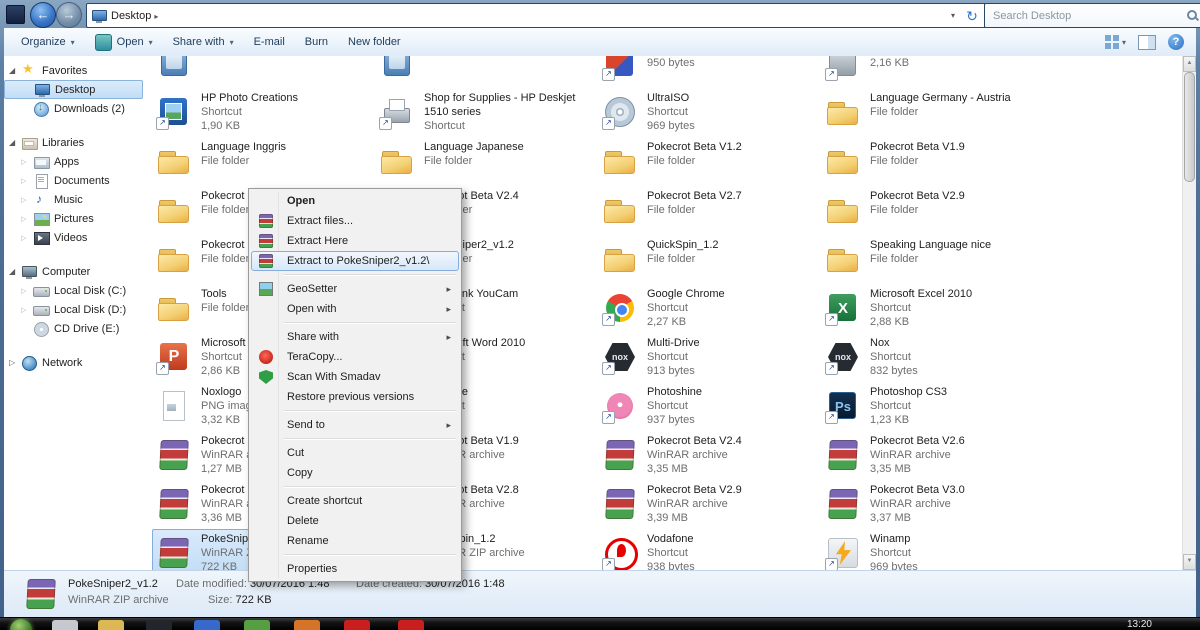  I want to click on context-menu-item-extract-here: Extract Here, so click(355, 241).